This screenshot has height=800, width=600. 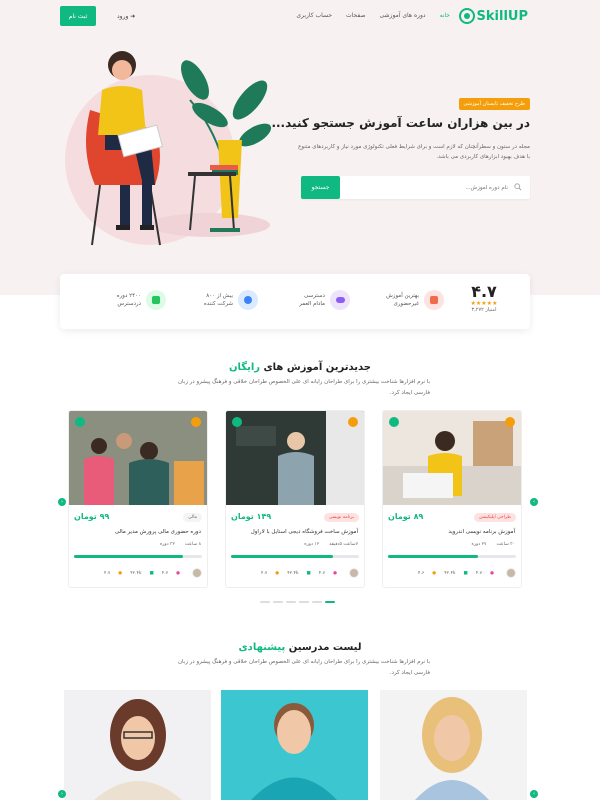 I want to click on instructors-prev-arrow-icon: ‹, so click(x=62, y=794).